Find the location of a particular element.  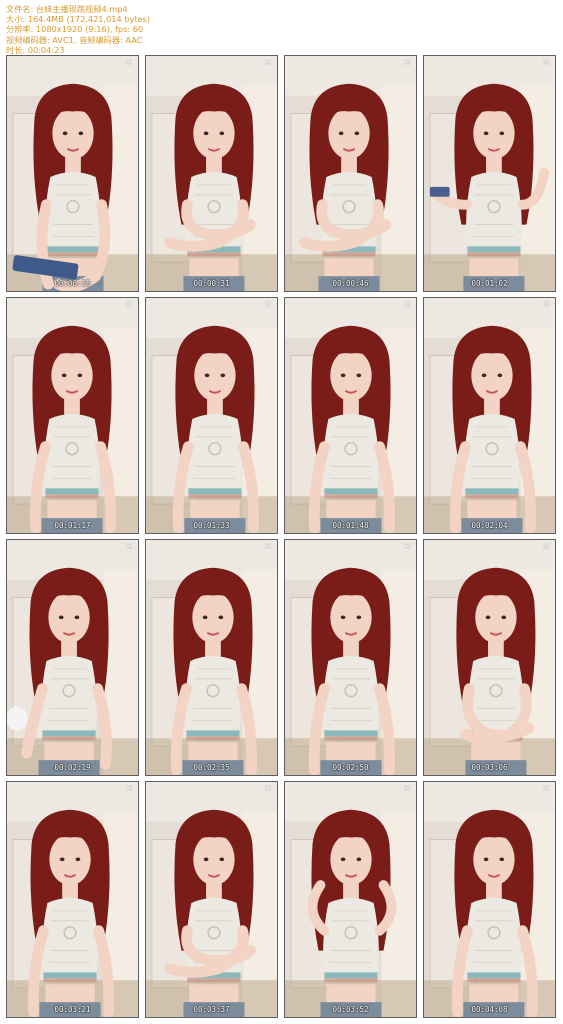

thumbnail-timestamp: 00:01:48 is located at coordinates (350, 525).